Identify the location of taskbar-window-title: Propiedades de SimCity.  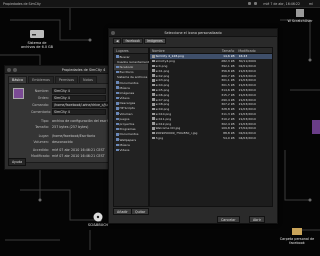
(22, 4).